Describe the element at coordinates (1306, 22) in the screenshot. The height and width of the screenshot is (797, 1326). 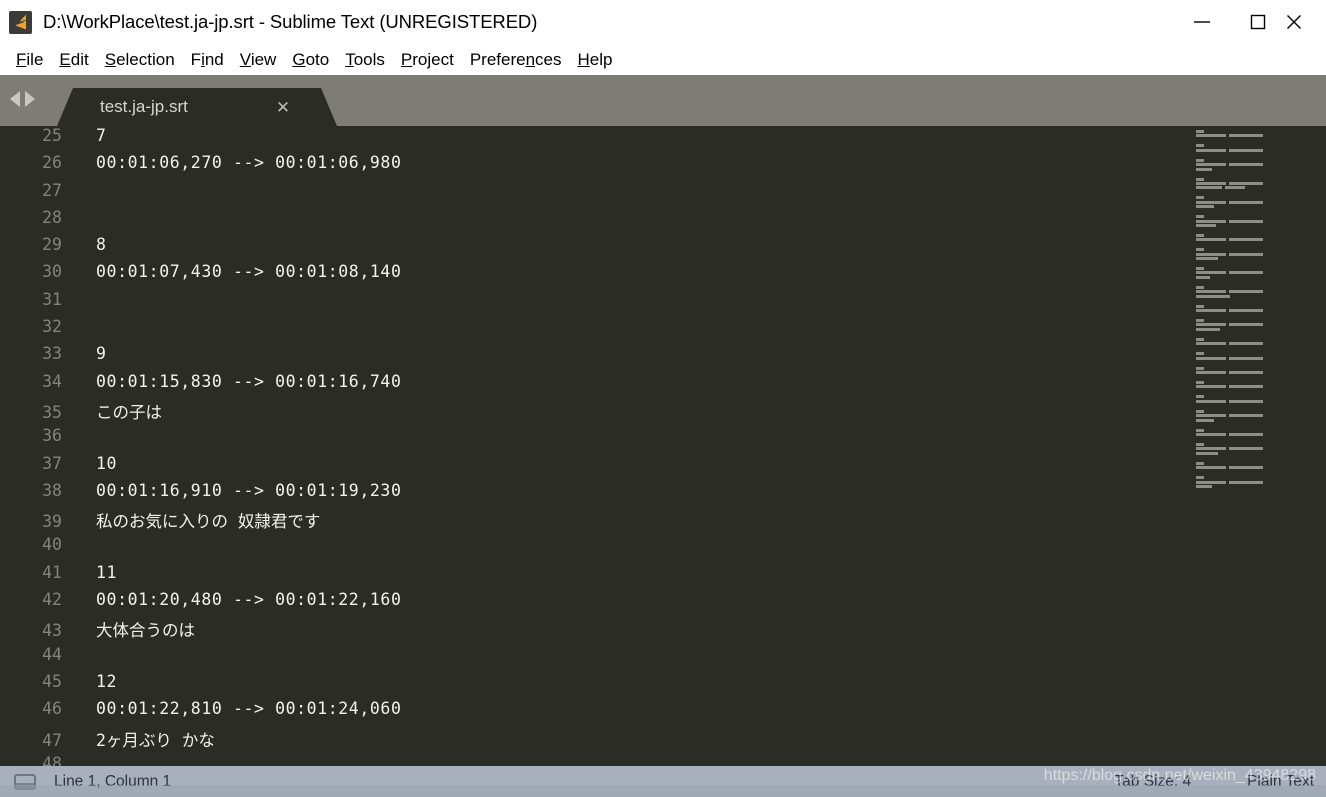
I see `close-button` at that location.